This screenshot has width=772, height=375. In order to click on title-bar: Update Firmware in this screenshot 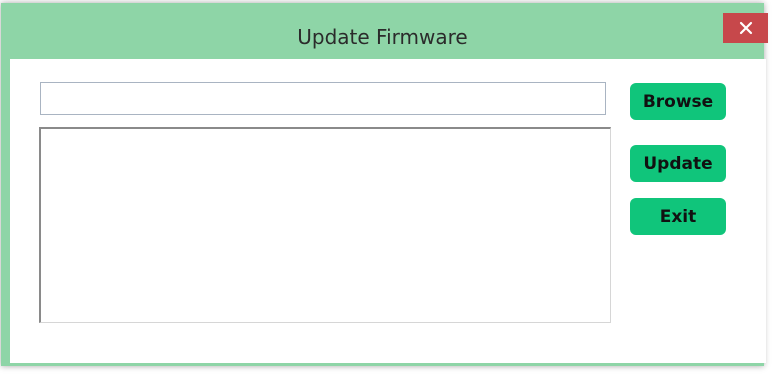, I will do `click(384, 31)`.